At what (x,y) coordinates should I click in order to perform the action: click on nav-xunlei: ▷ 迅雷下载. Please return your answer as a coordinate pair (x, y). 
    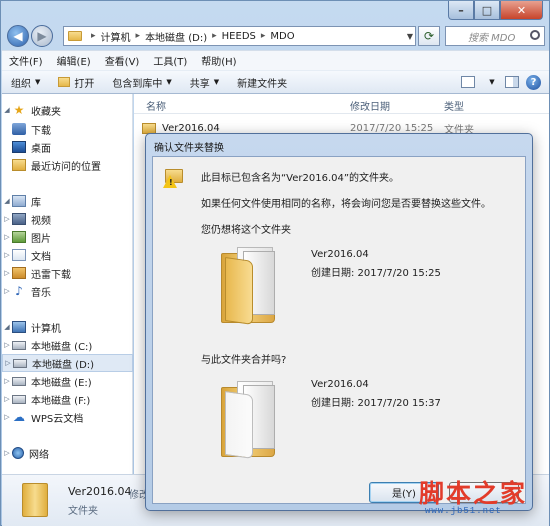
    Looking at the image, I should click on (67, 273).